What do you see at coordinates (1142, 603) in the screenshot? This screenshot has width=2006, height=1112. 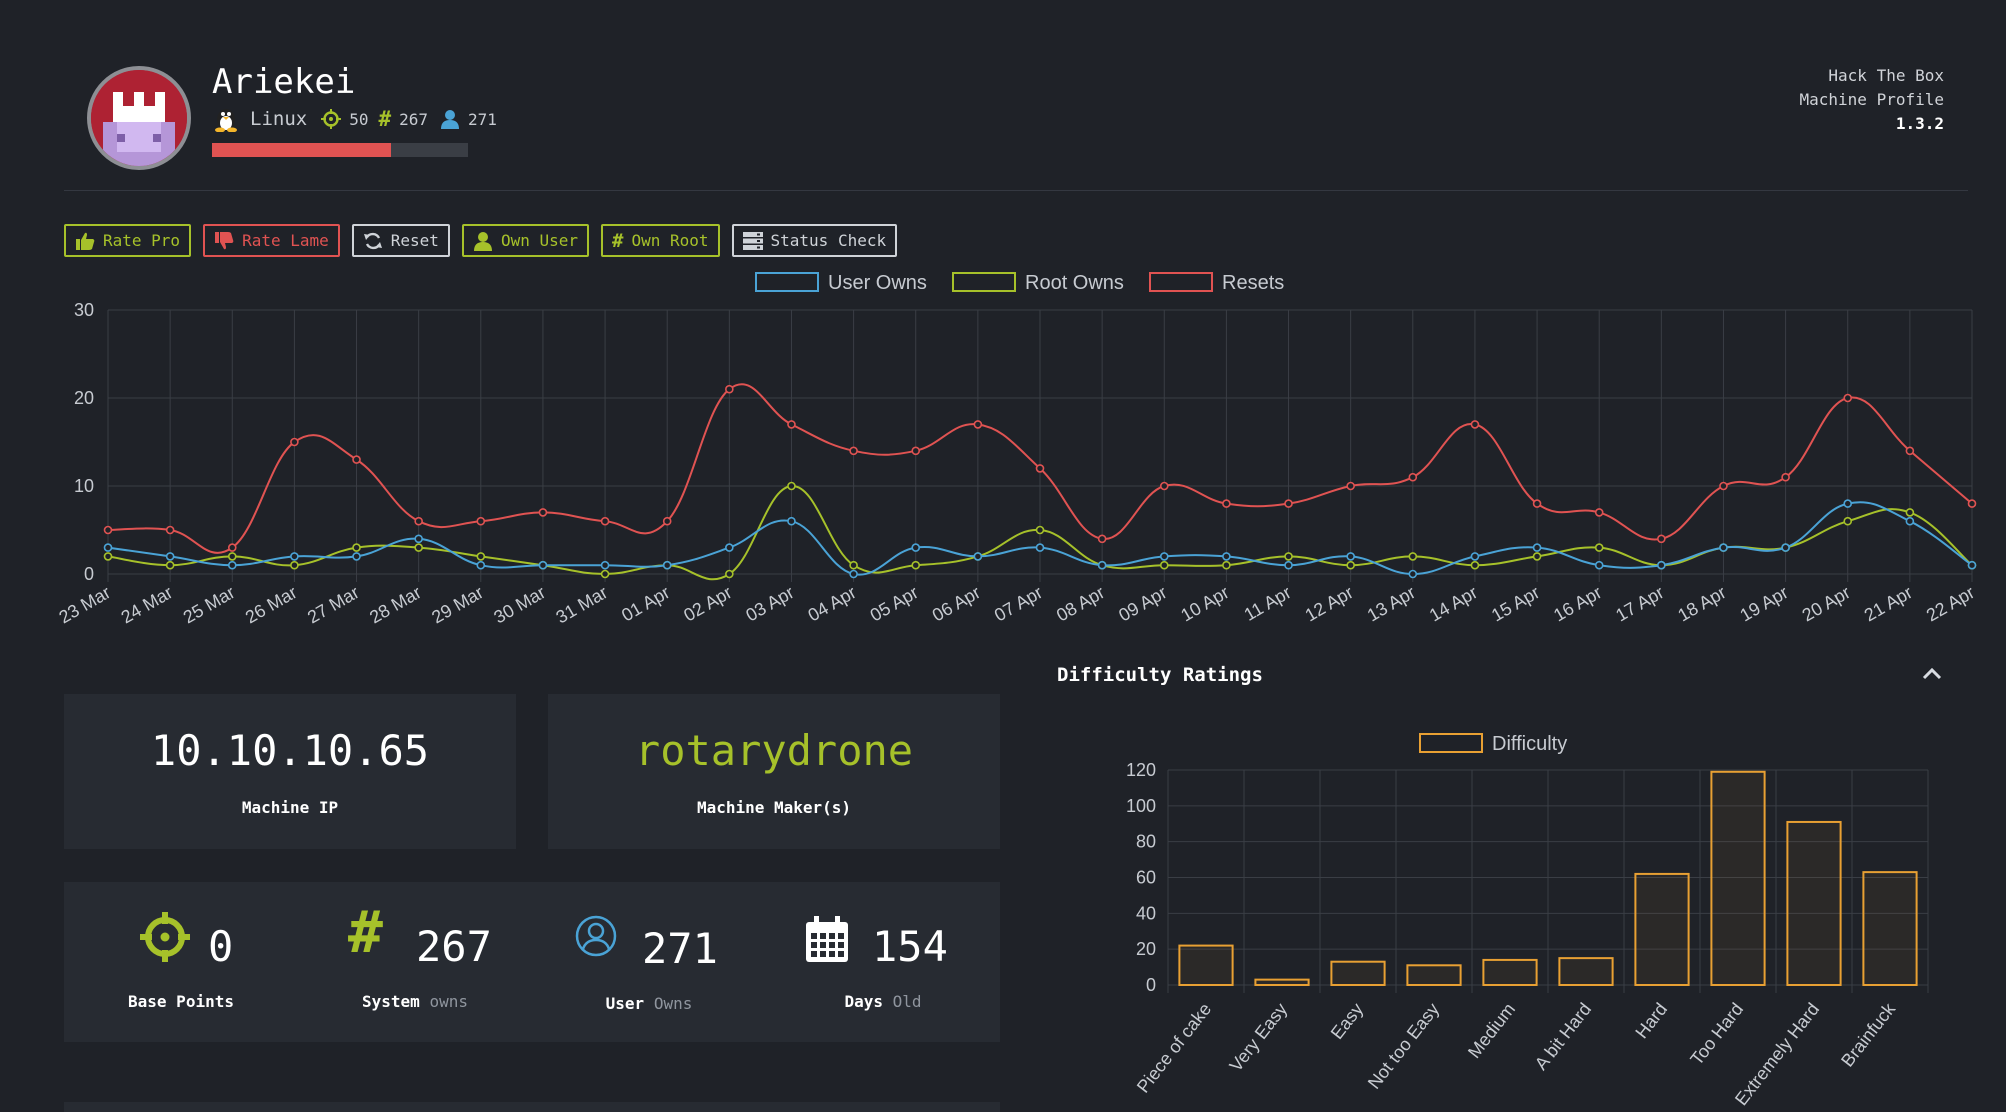 I see `x-tick-label: 09 Apr` at bounding box center [1142, 603].